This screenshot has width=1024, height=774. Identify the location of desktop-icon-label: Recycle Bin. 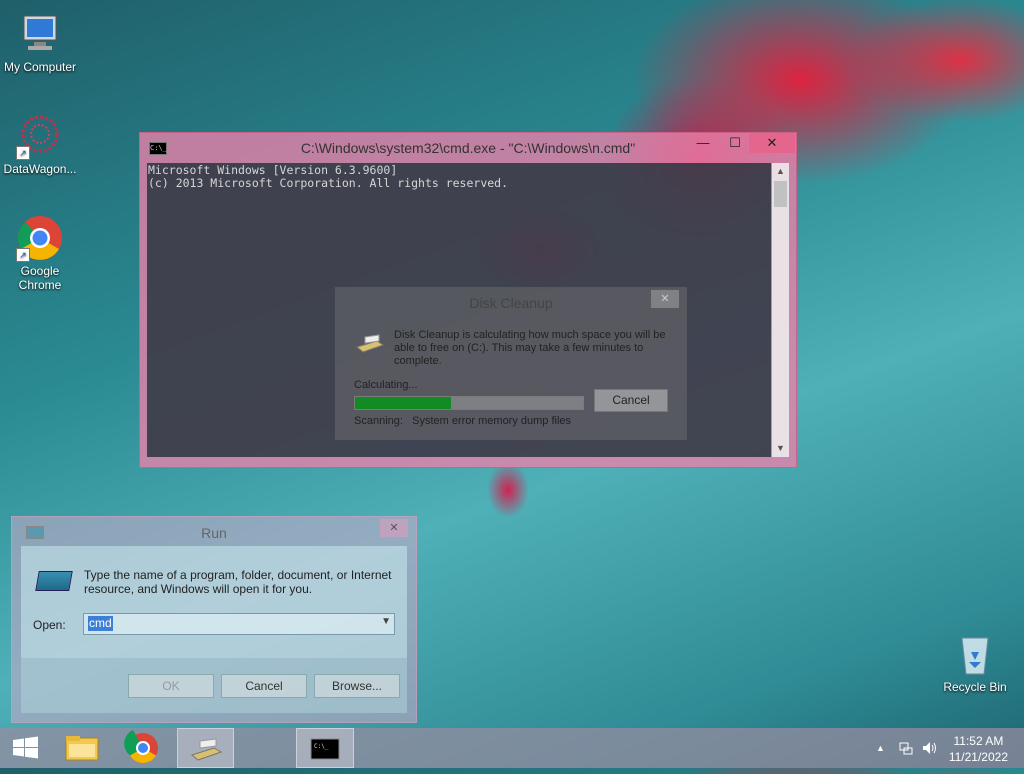
(975, 687).